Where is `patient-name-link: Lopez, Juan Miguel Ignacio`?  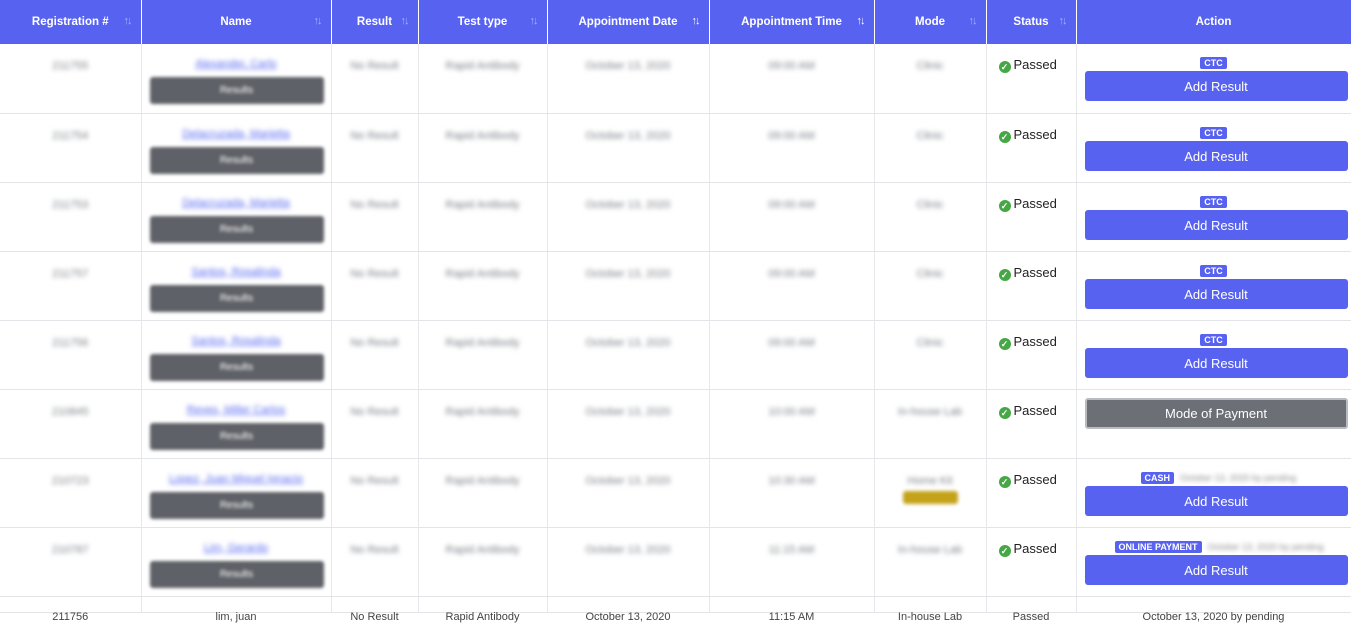 patient-name-link: Lopez, Juan Miguel Ignacio is located at coordinates (236, 479).